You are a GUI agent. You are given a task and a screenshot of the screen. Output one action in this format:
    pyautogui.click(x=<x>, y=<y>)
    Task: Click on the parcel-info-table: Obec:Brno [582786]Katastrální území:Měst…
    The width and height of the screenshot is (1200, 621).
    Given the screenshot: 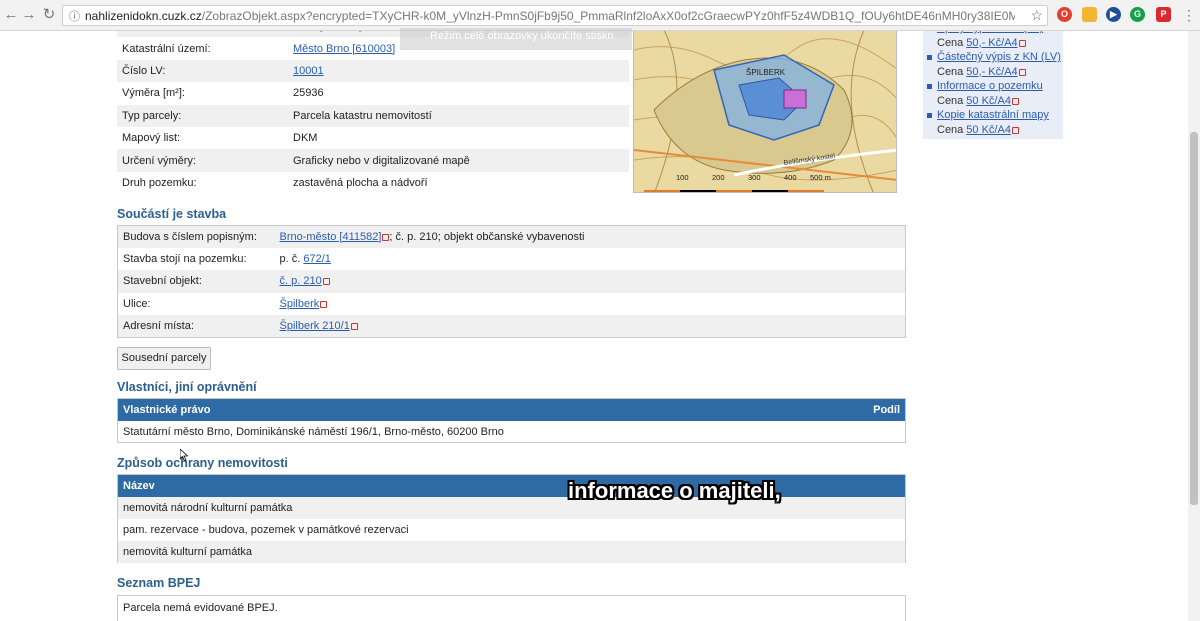 What is the action you would take?
    pyautogui.click(x=373, y=113)
    